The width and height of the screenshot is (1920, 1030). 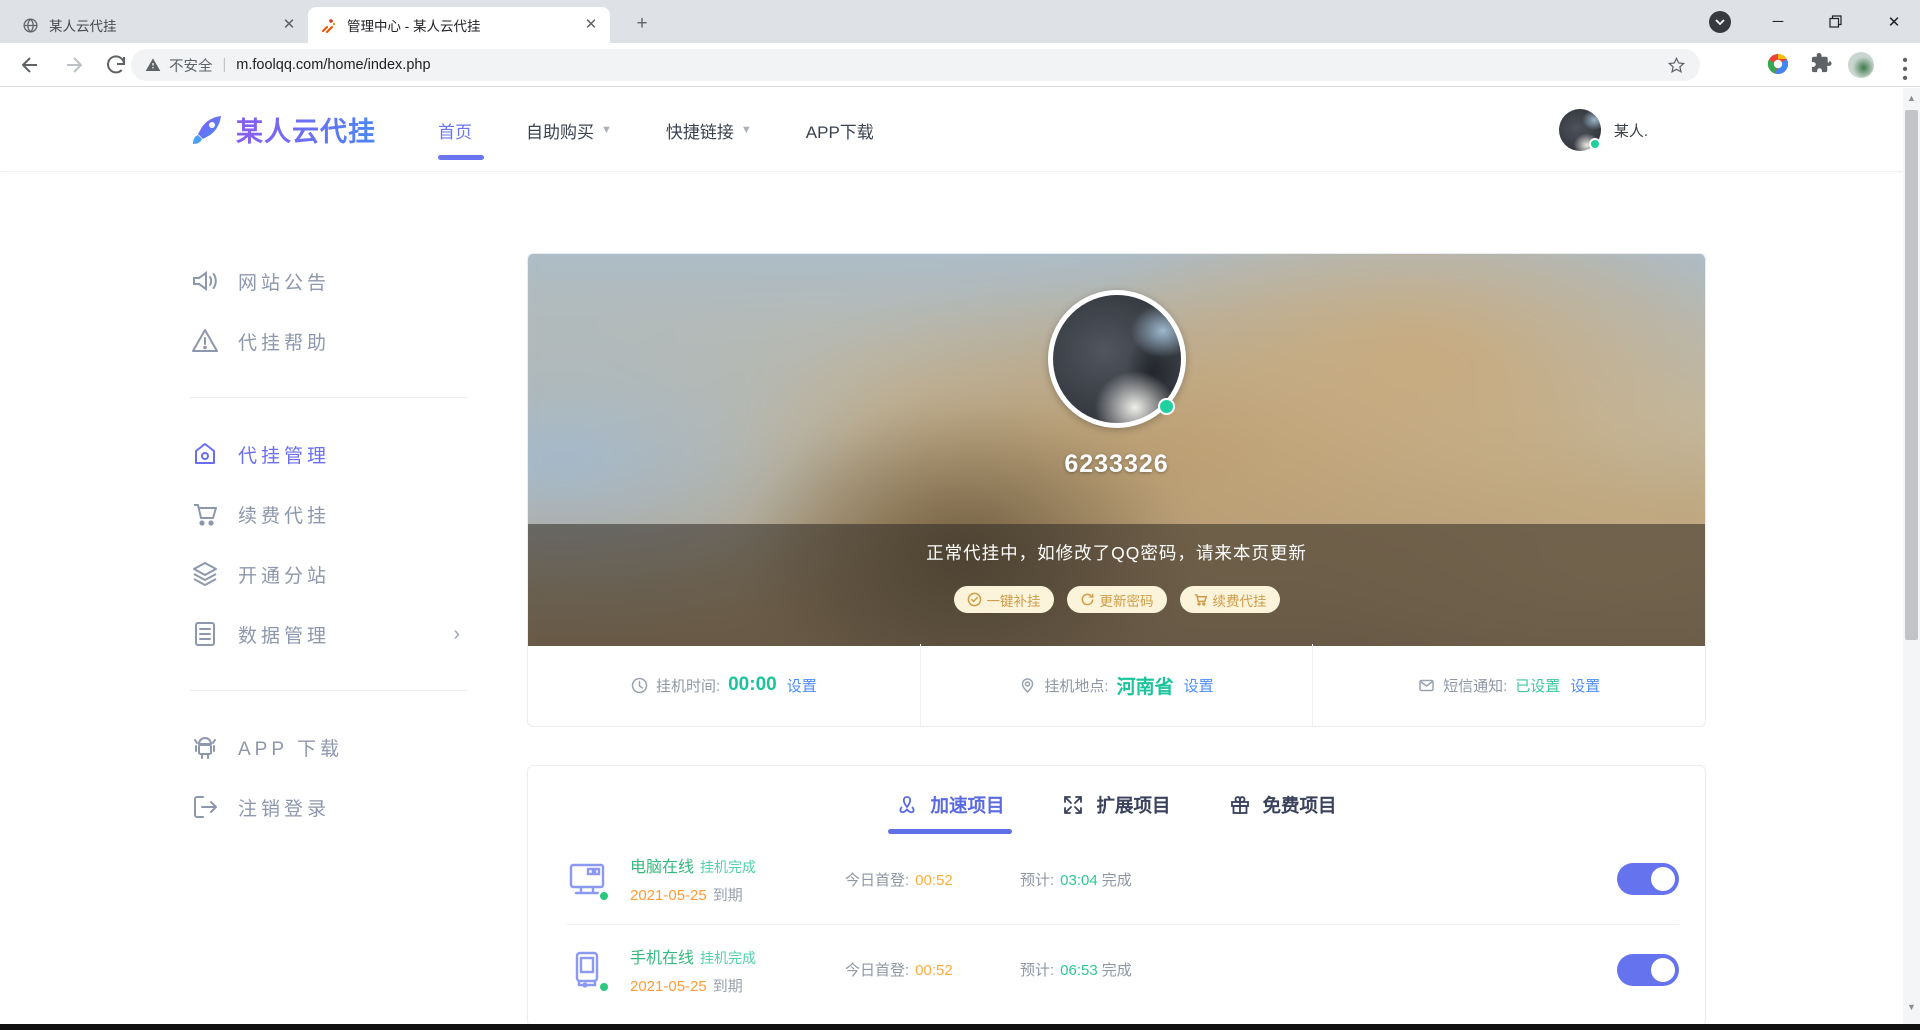 What do you see at coordinates (1116, 585) in the screenshot?
I see `banner-dark-band: 正常代挂中，如修改了QQ密码，请来本页更新 一键补挂 更新密码 续费代挂` at bounding box center [1116, 585].